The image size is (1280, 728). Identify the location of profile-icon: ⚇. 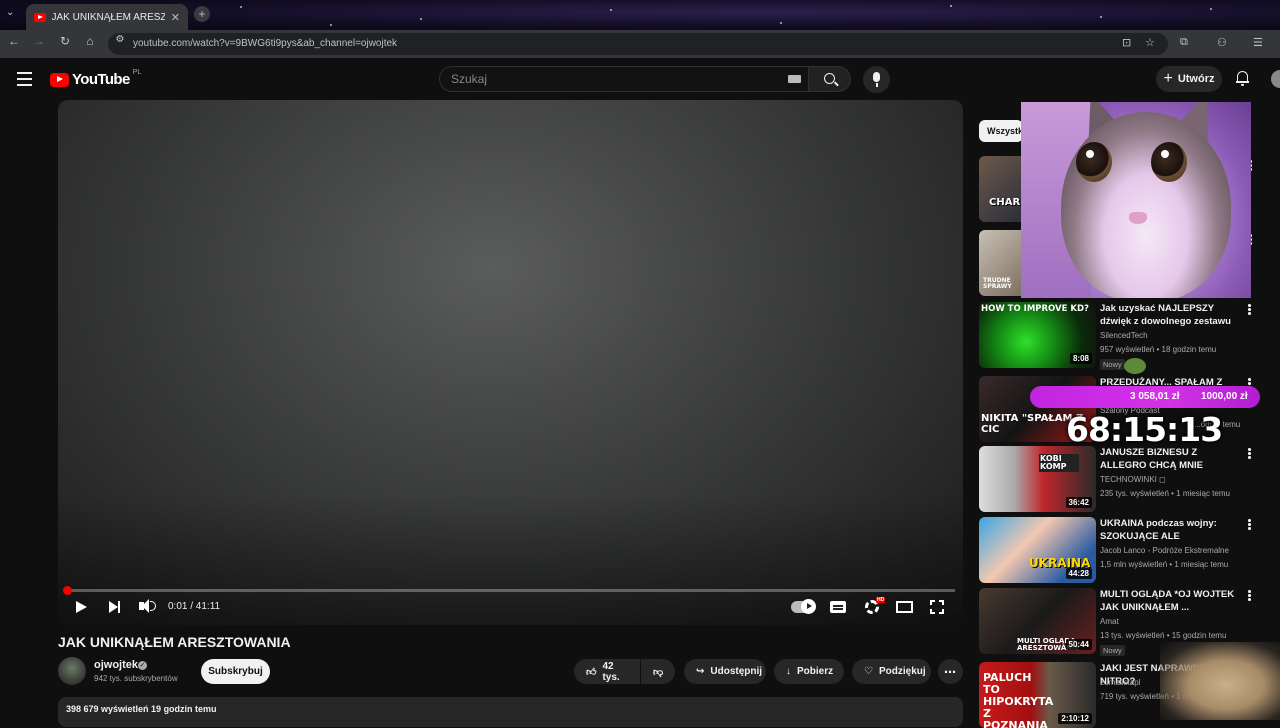
(1222, 42).